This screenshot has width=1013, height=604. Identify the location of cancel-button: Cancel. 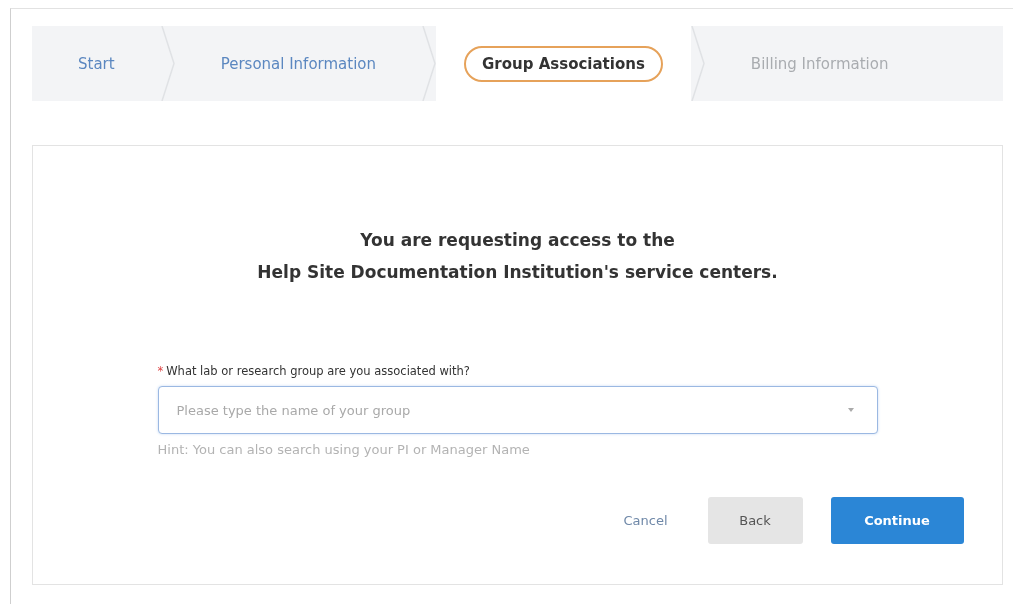
(645, 520).